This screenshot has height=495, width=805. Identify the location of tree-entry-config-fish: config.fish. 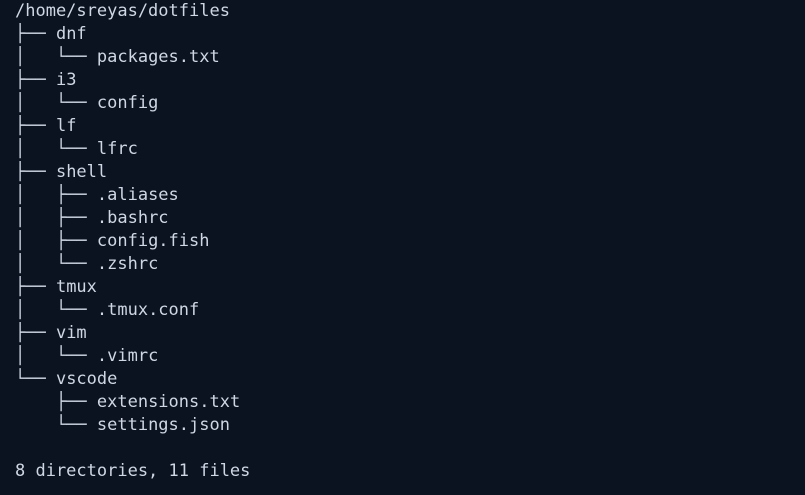
(153, 241).